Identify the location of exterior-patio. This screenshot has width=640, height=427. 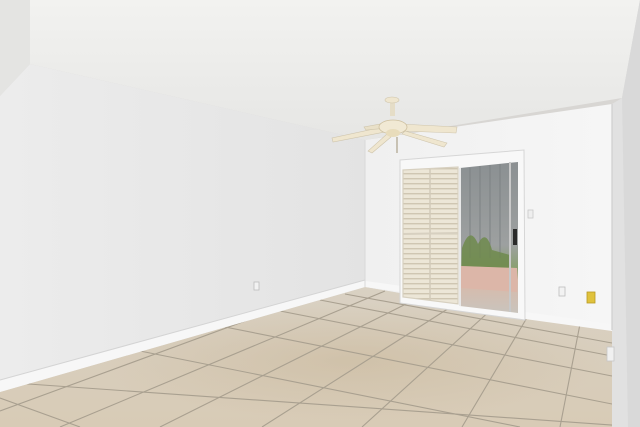
(489, 279).